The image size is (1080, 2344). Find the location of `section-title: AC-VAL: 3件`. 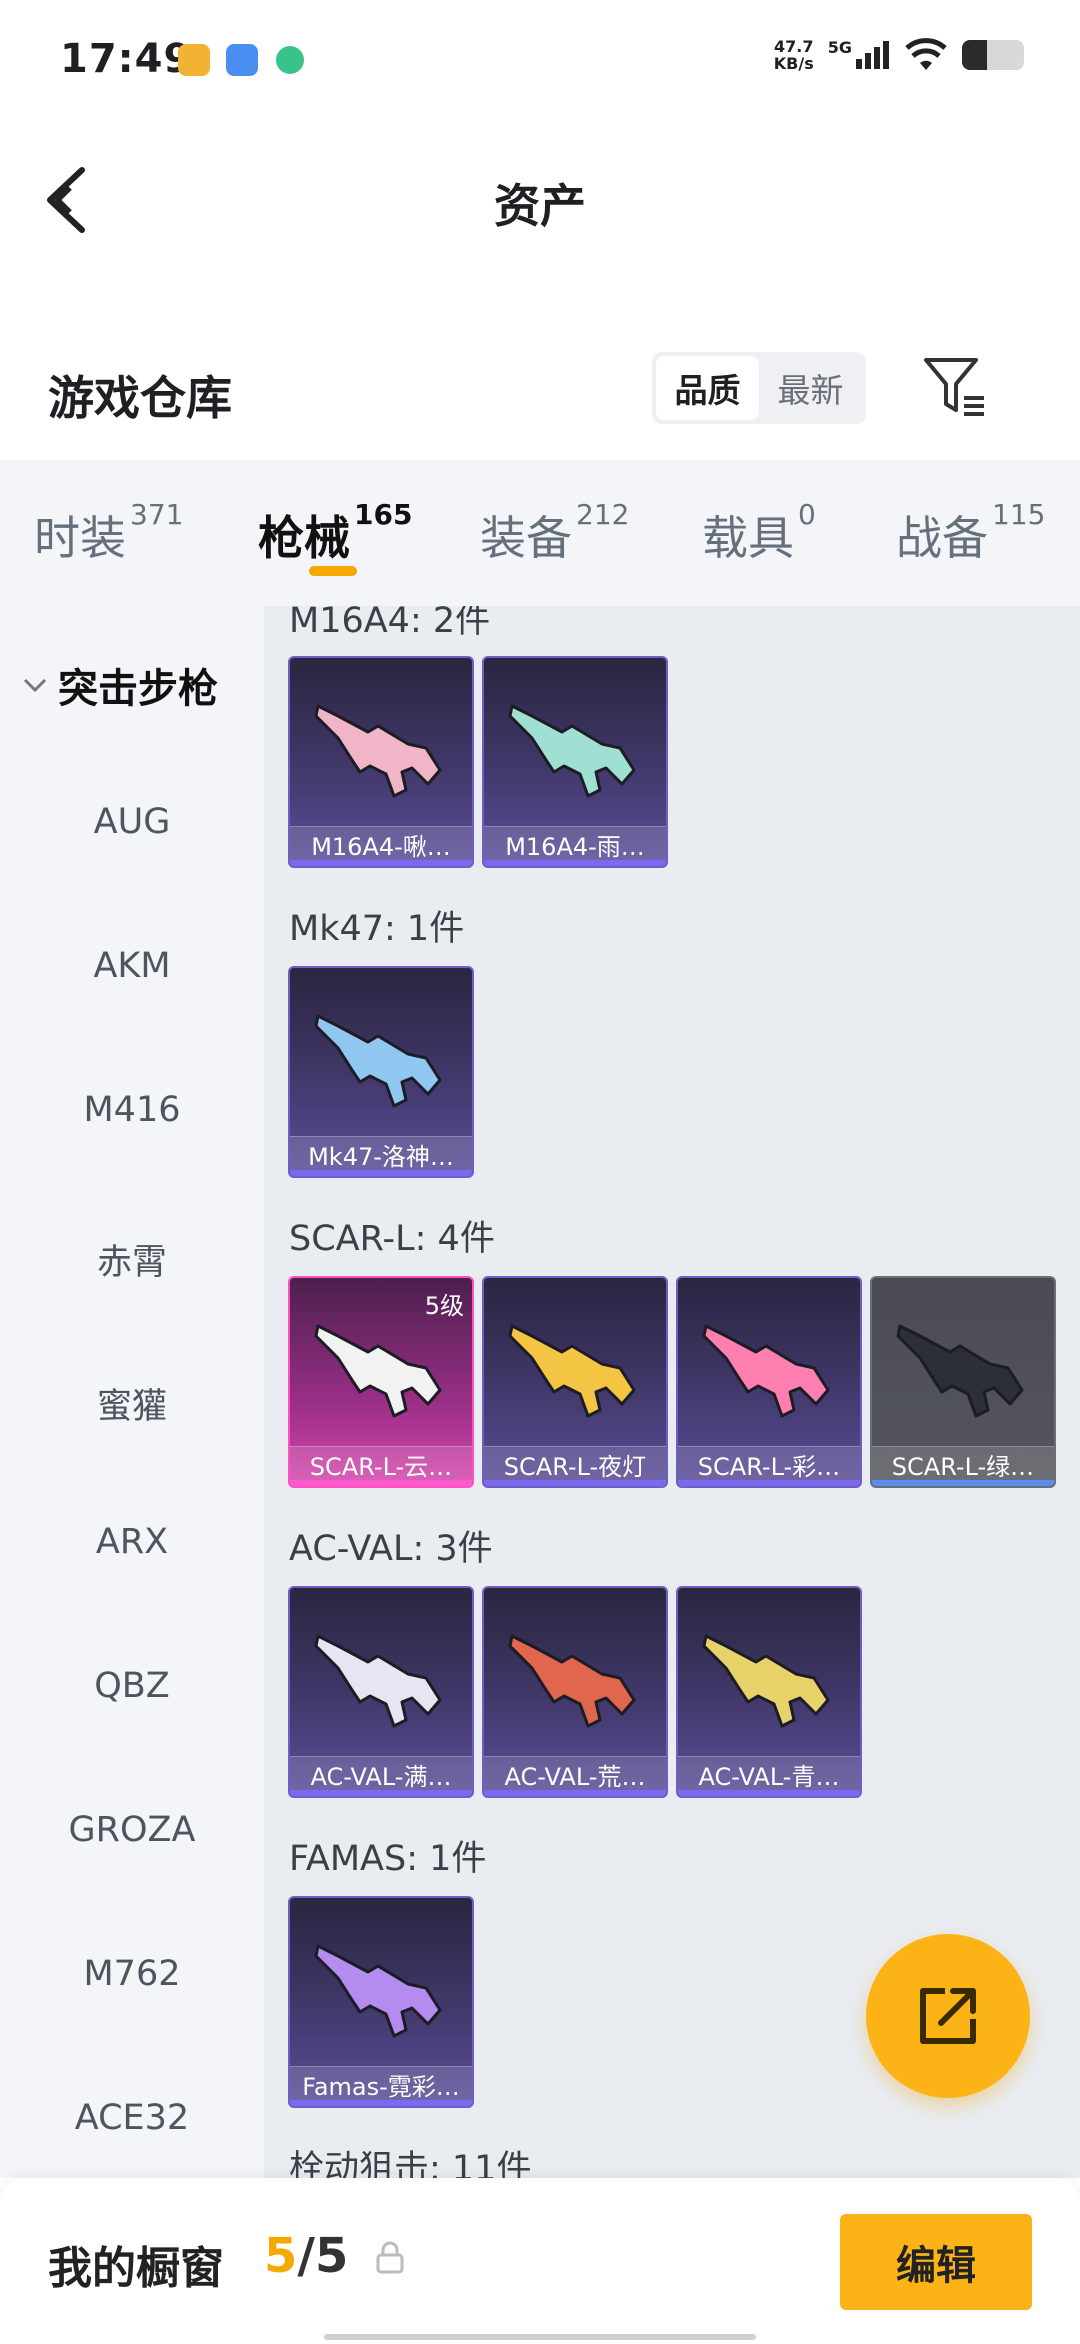

section-title: AC-VAL: 3件 is located at coordinates (391, 1549).